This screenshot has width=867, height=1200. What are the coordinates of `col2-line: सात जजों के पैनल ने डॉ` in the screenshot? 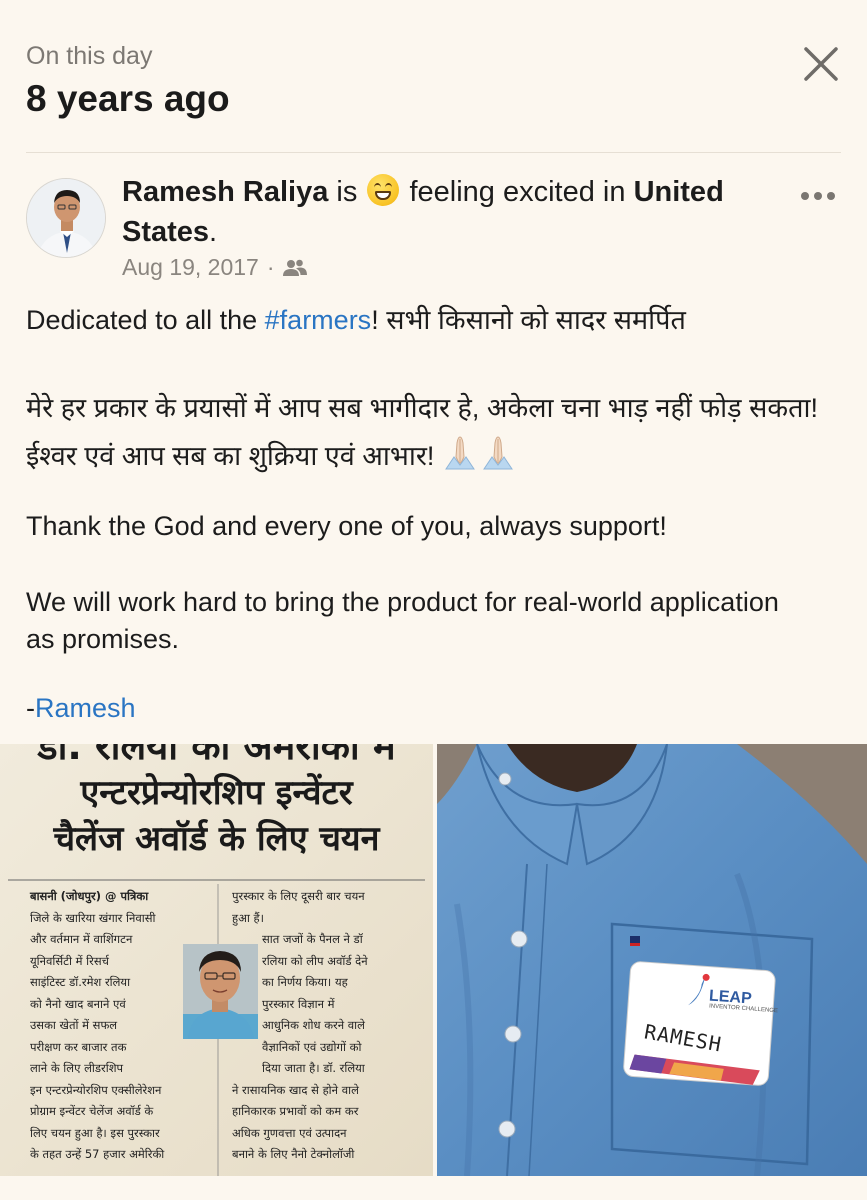 It's located at (312, 939).